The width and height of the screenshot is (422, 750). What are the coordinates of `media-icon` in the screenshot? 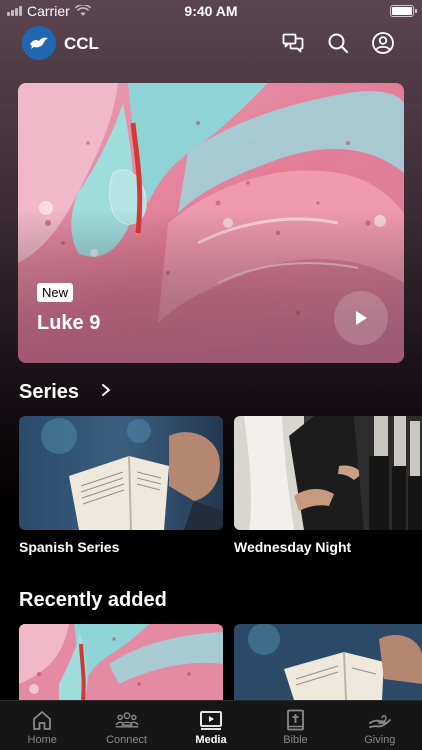 It's located at (211, 720).